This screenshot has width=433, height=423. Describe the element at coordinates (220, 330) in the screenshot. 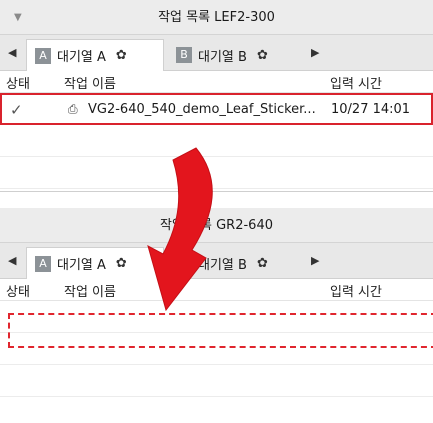

I see `drop-target-zone` at that location.